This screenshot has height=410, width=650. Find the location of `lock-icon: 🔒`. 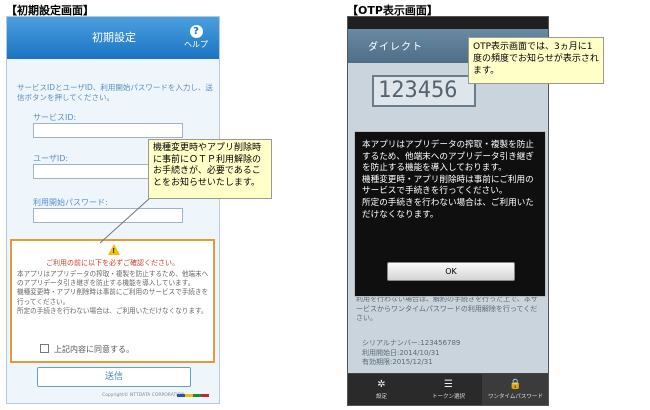

lock-icon: 🔒 is located at coordinates (515, 384).